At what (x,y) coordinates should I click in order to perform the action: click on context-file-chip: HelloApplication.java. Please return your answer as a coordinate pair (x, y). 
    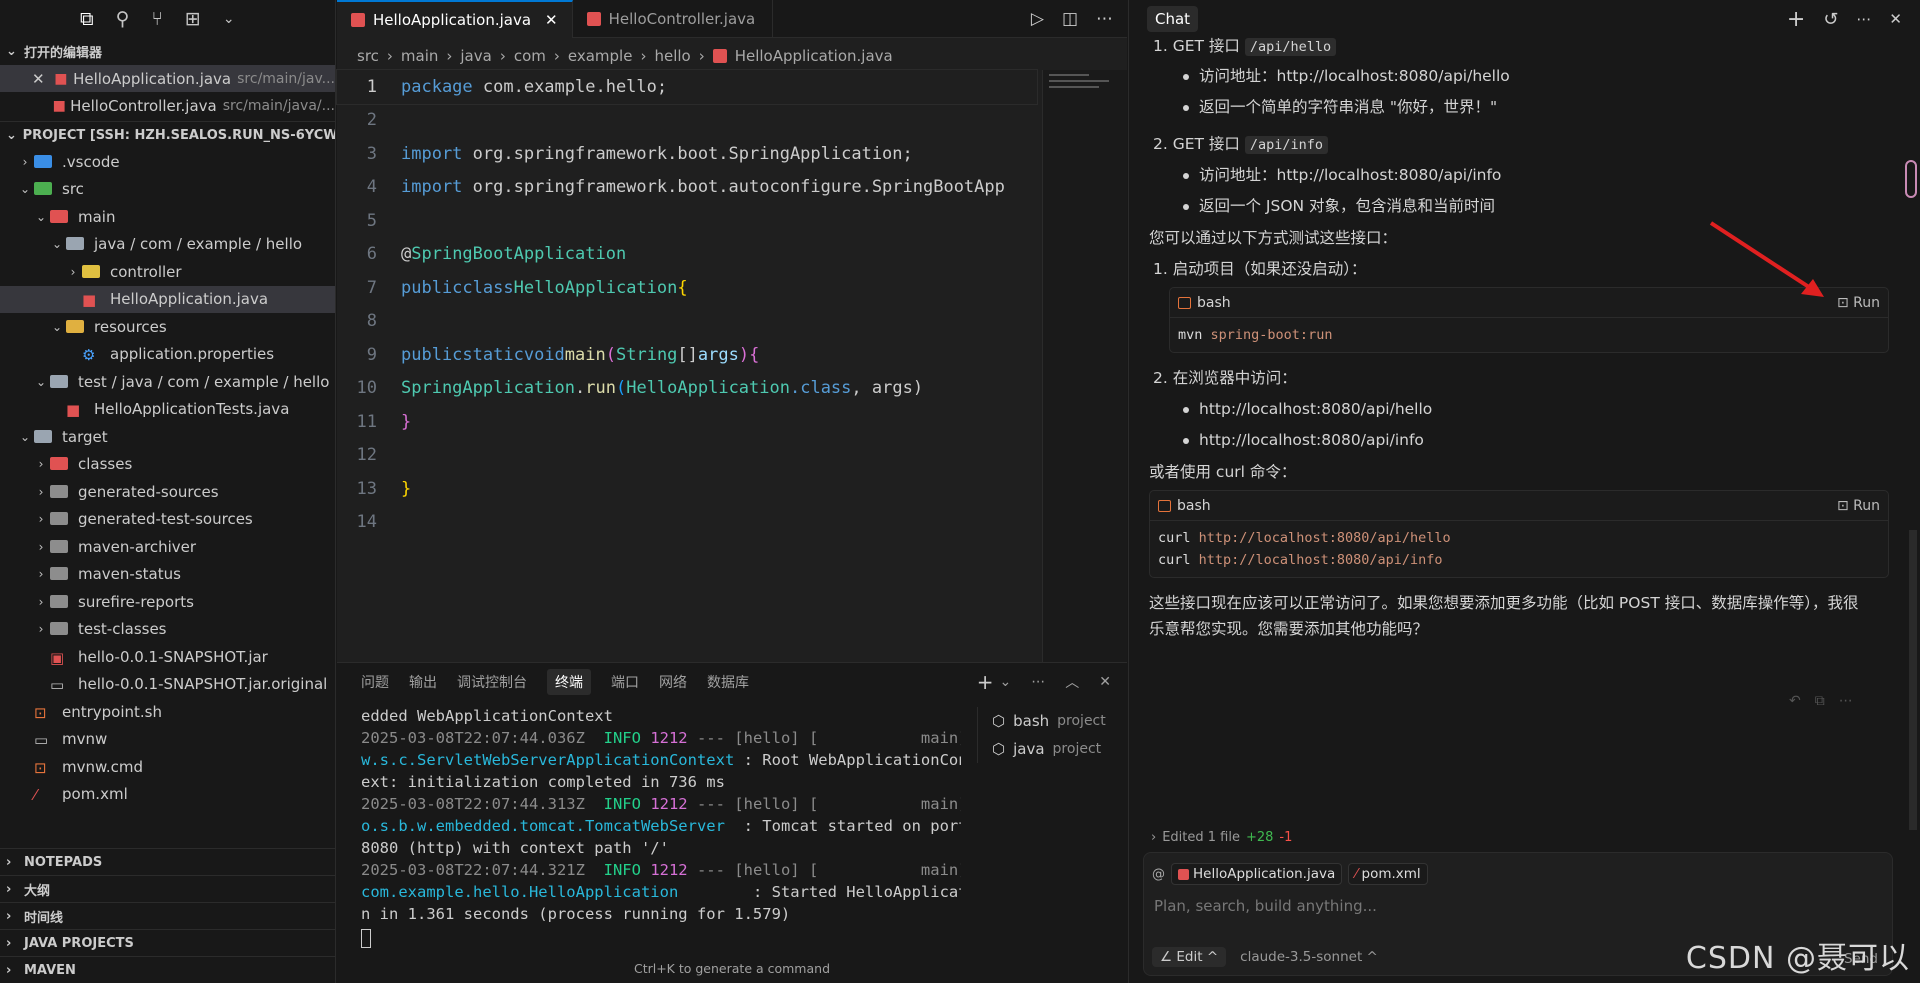
    Looking at the image, I should click on (1257, 874).